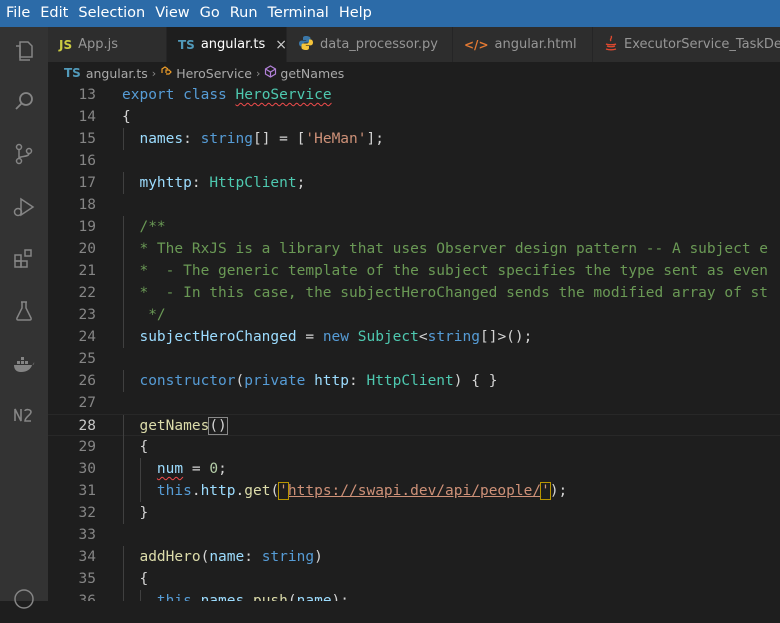 The height and width of the screenshot is (623, 780). I want to click on docker-icon, so click(24, 363).